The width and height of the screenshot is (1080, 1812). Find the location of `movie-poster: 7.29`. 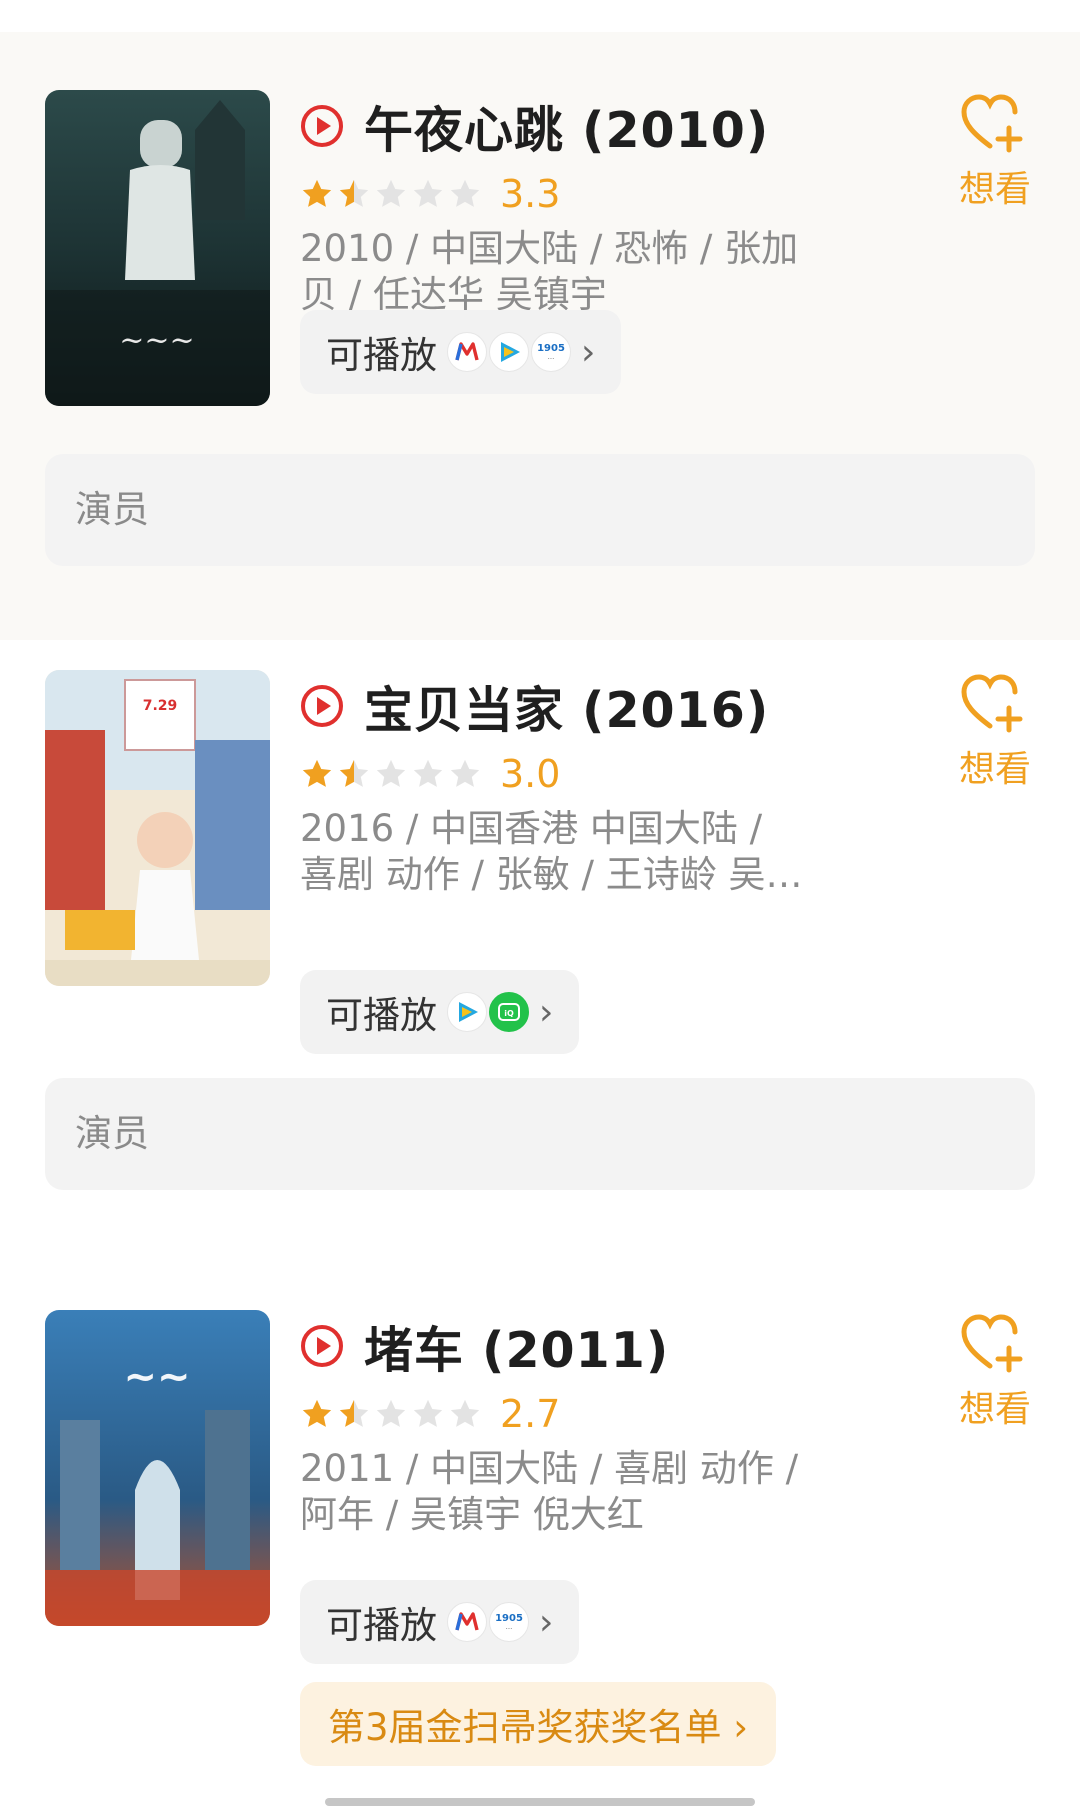

movie-poster: 7.29 is located at coordinates (157, 828).